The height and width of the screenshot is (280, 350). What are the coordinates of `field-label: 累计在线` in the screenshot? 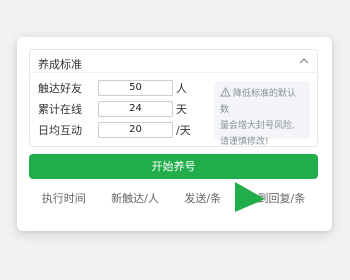 It's located at (60, 109).